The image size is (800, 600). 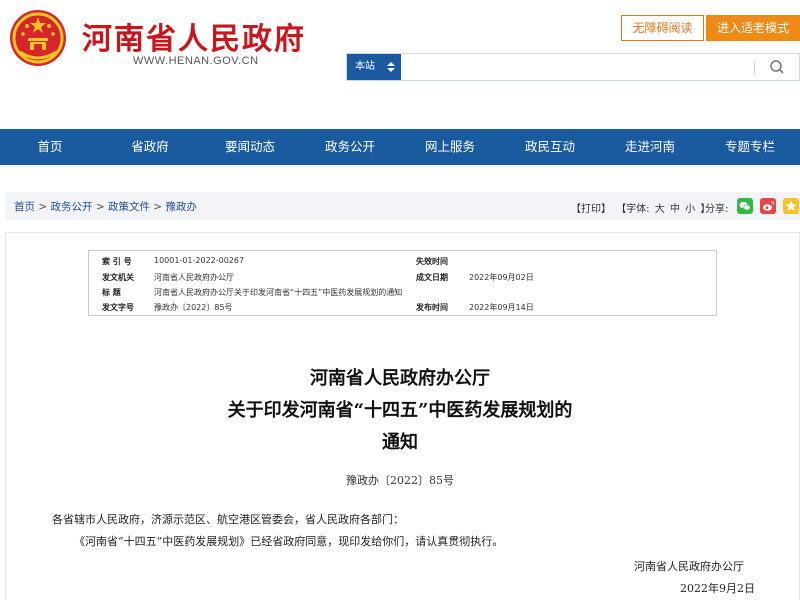 I want to click on qzone-icon, so click(x=791, y=206).